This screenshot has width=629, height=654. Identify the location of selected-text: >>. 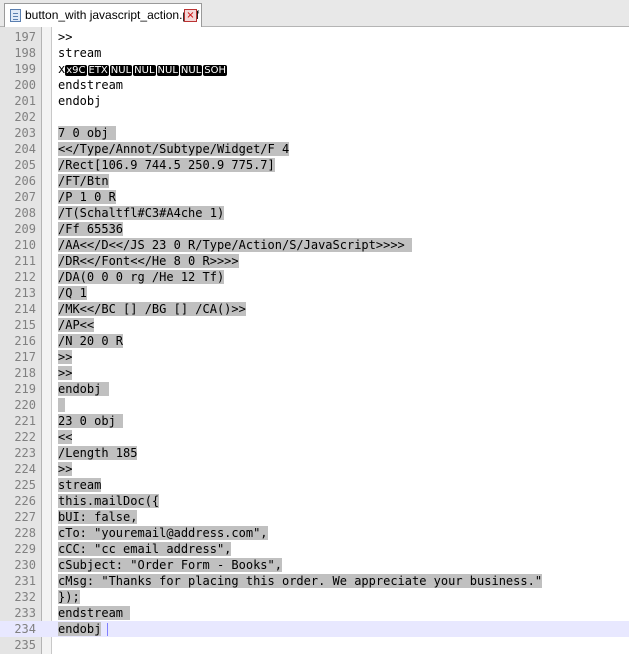
(65, 469).